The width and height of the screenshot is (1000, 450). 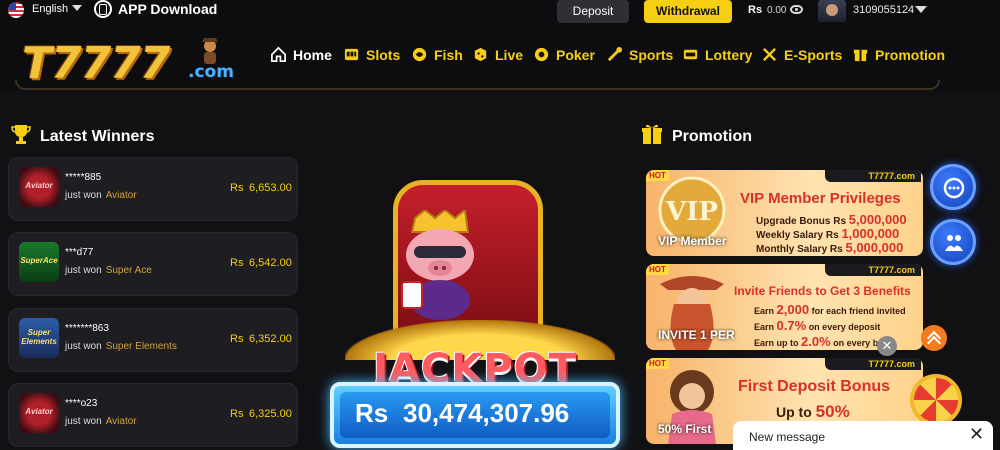 I want to click on nav-label: Fish, so click(x=448, y=54).